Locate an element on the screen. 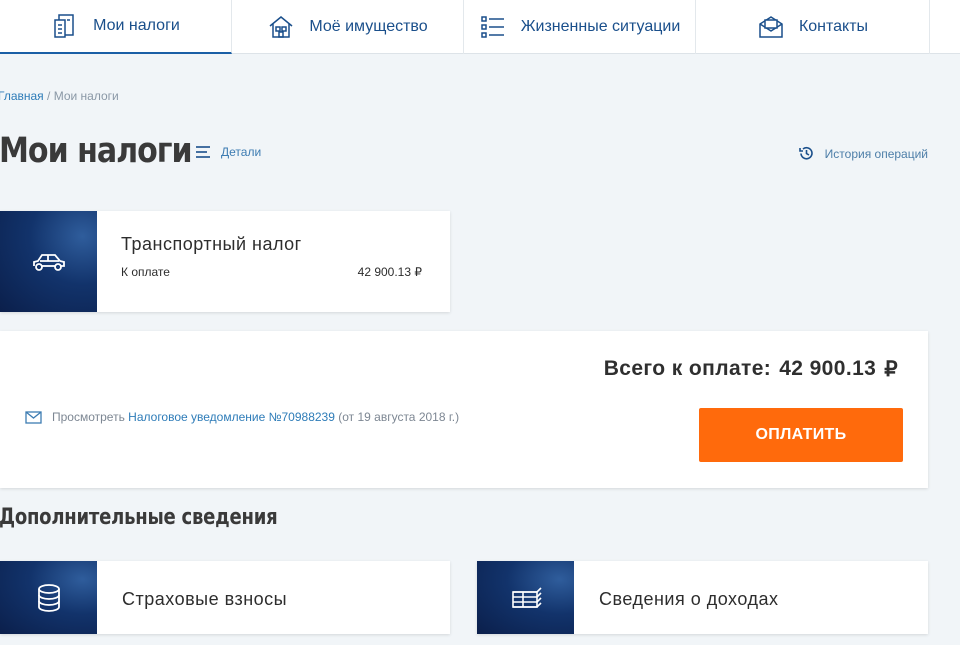  additional-info-title: Дополнительные сведения is located at coordinates (139, 517).